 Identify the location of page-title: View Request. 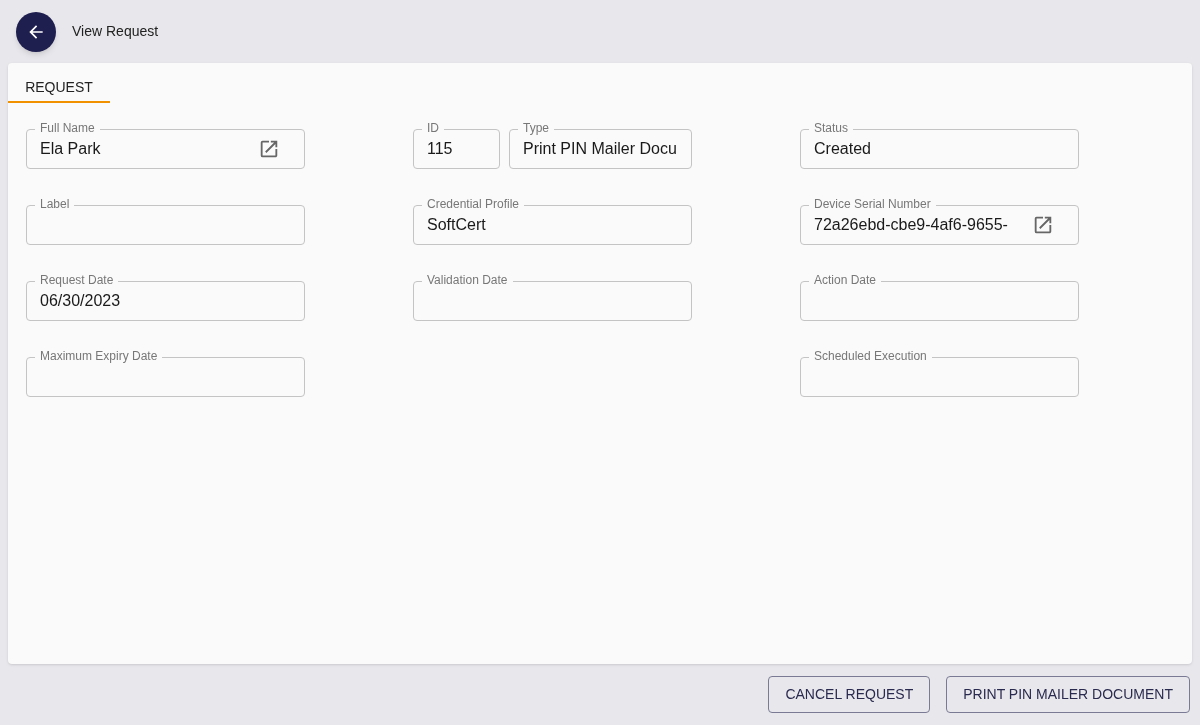
(115, 31).